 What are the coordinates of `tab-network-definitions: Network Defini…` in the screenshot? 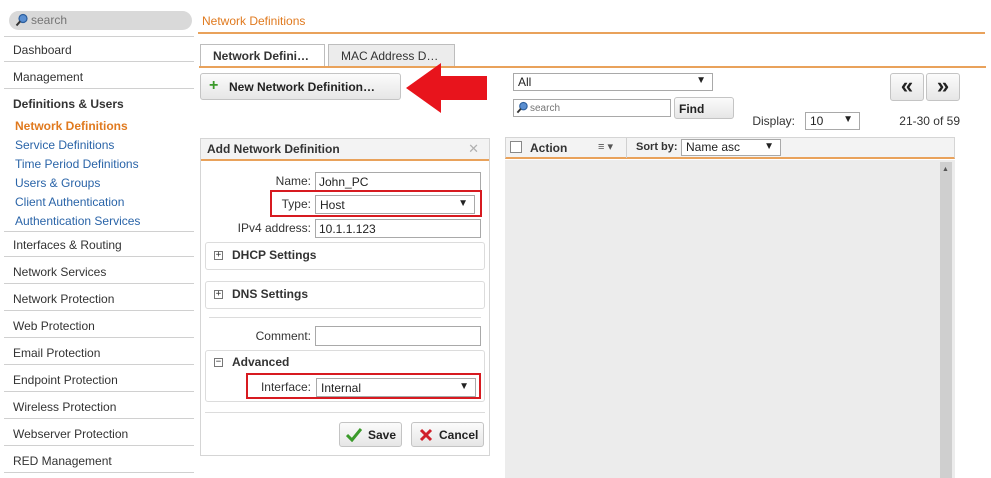 It's located at (262, 55).